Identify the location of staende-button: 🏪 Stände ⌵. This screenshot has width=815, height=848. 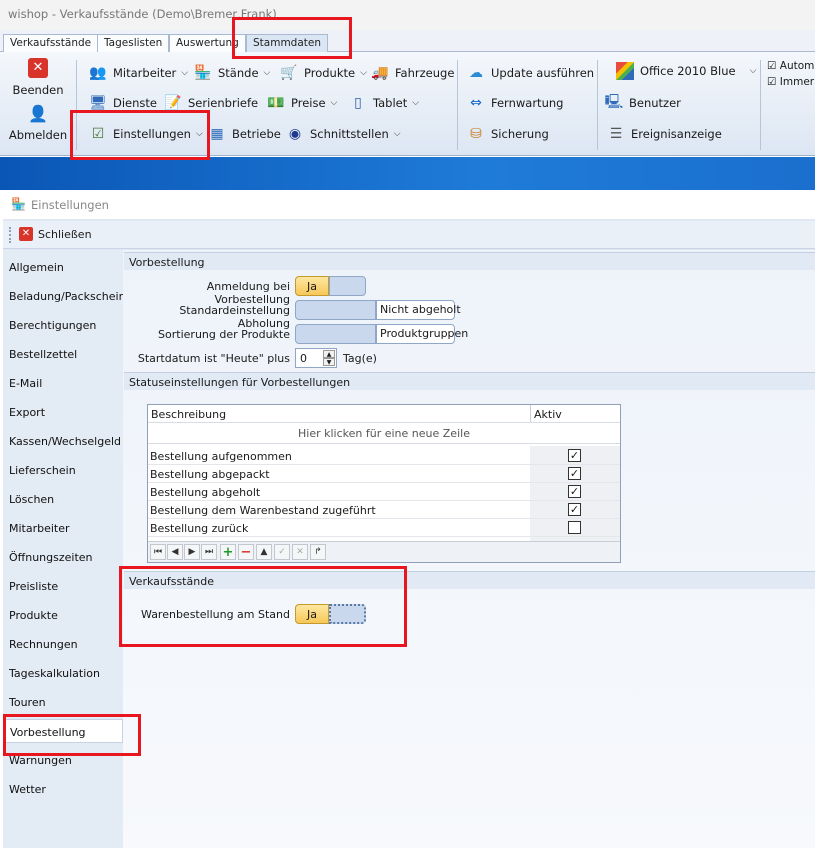
(231, 73).